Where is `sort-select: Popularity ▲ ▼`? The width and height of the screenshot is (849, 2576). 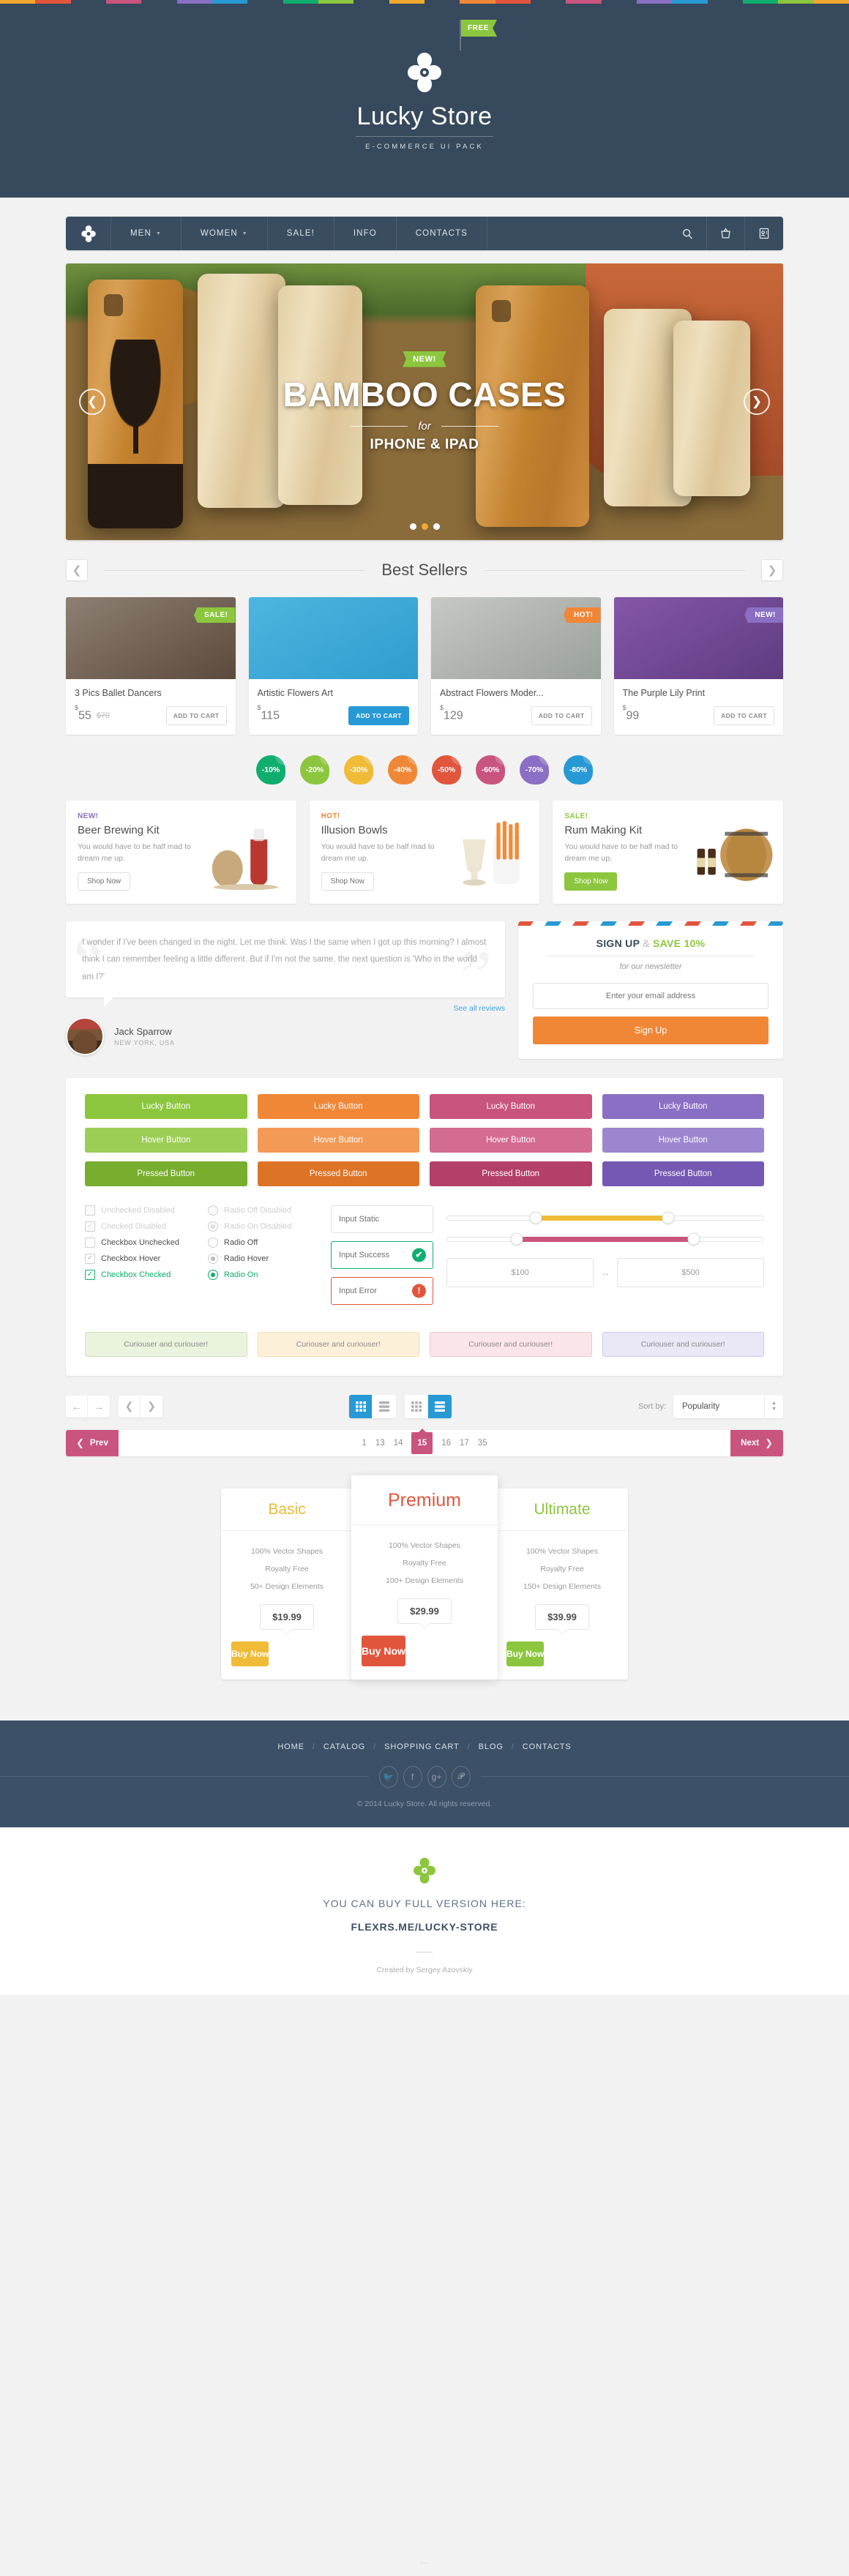
sort-select: Popularity ▲ ▼ is located at coordinates (728, 1406).